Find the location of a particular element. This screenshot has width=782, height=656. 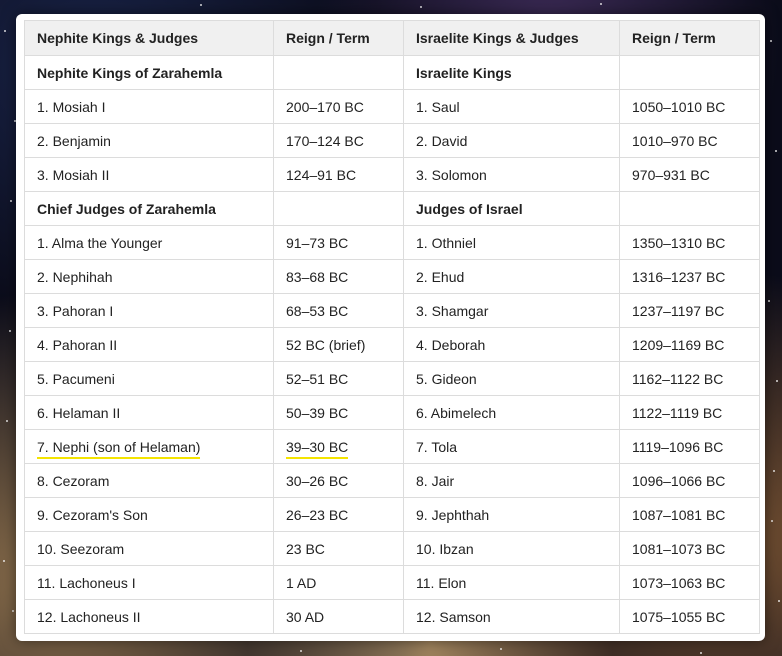

header-nephite: Nephite Kings & Judges is located at coordinates (149, 38).